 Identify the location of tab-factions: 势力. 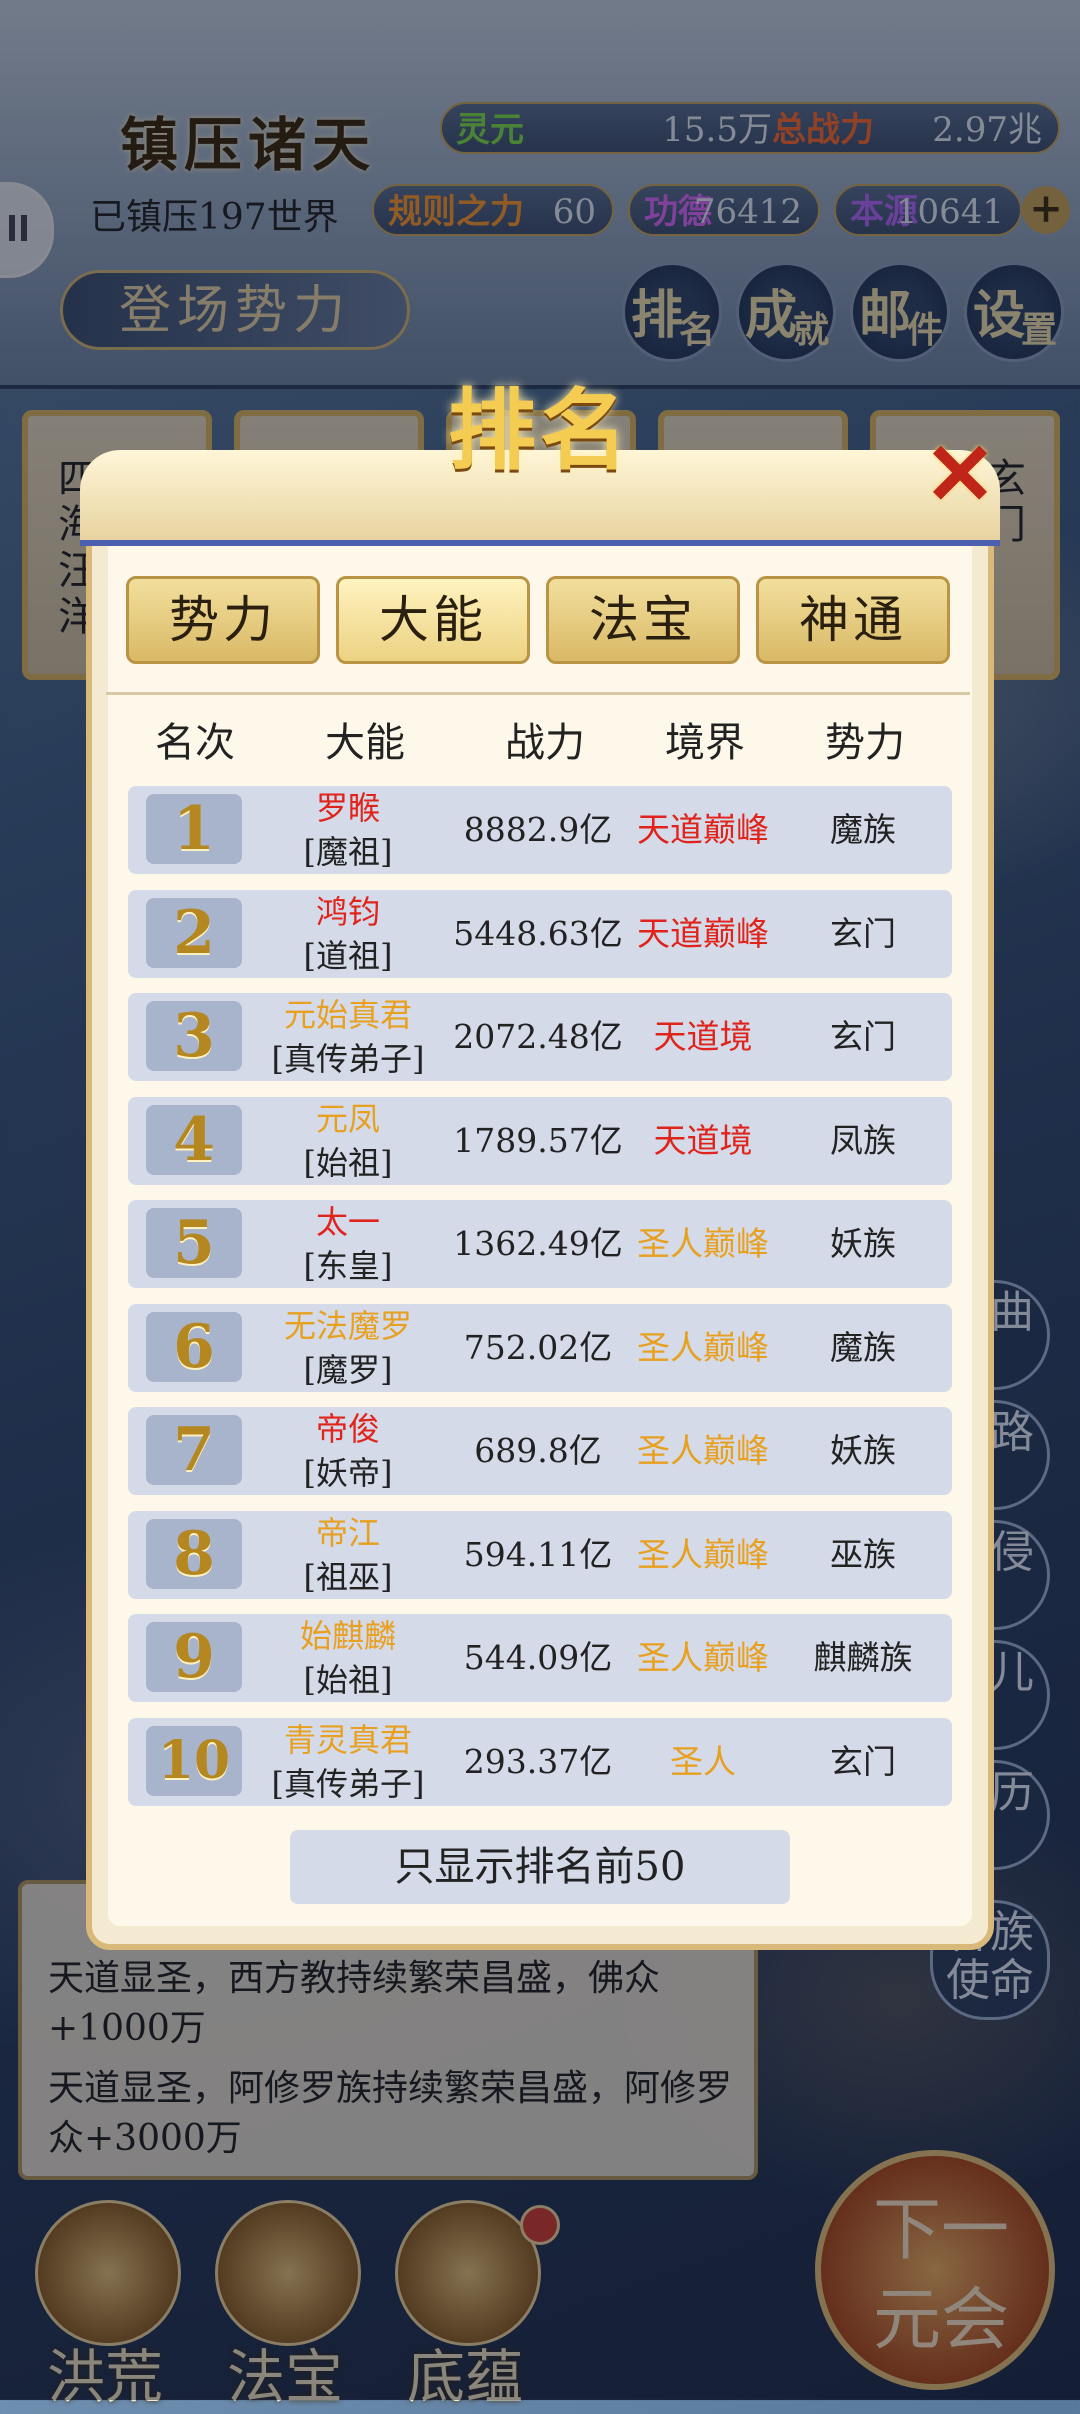
(223, 620).